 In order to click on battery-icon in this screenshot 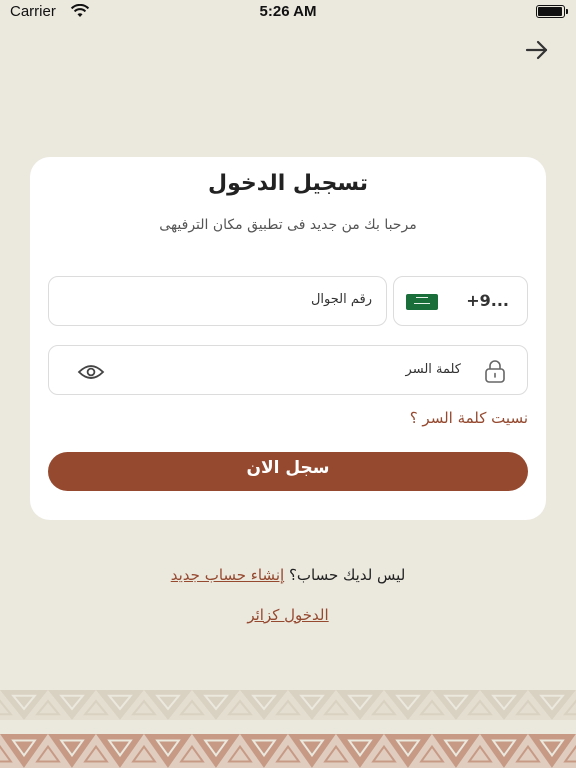, I will do `click(552, 11)`.